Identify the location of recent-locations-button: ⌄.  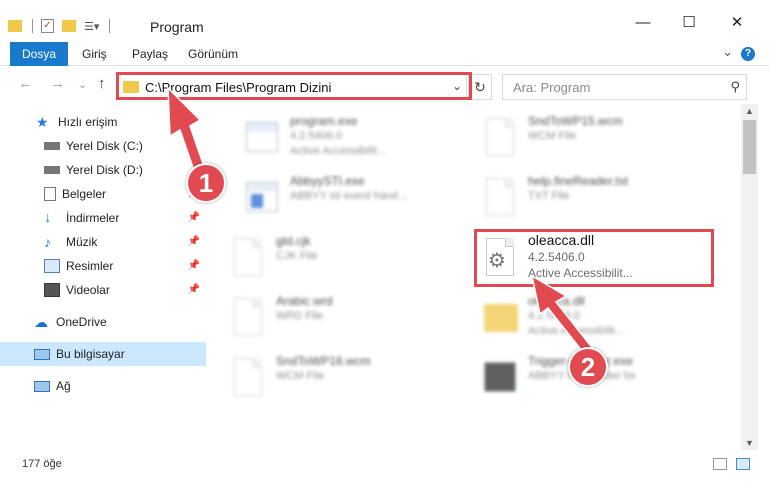
(82, 84).